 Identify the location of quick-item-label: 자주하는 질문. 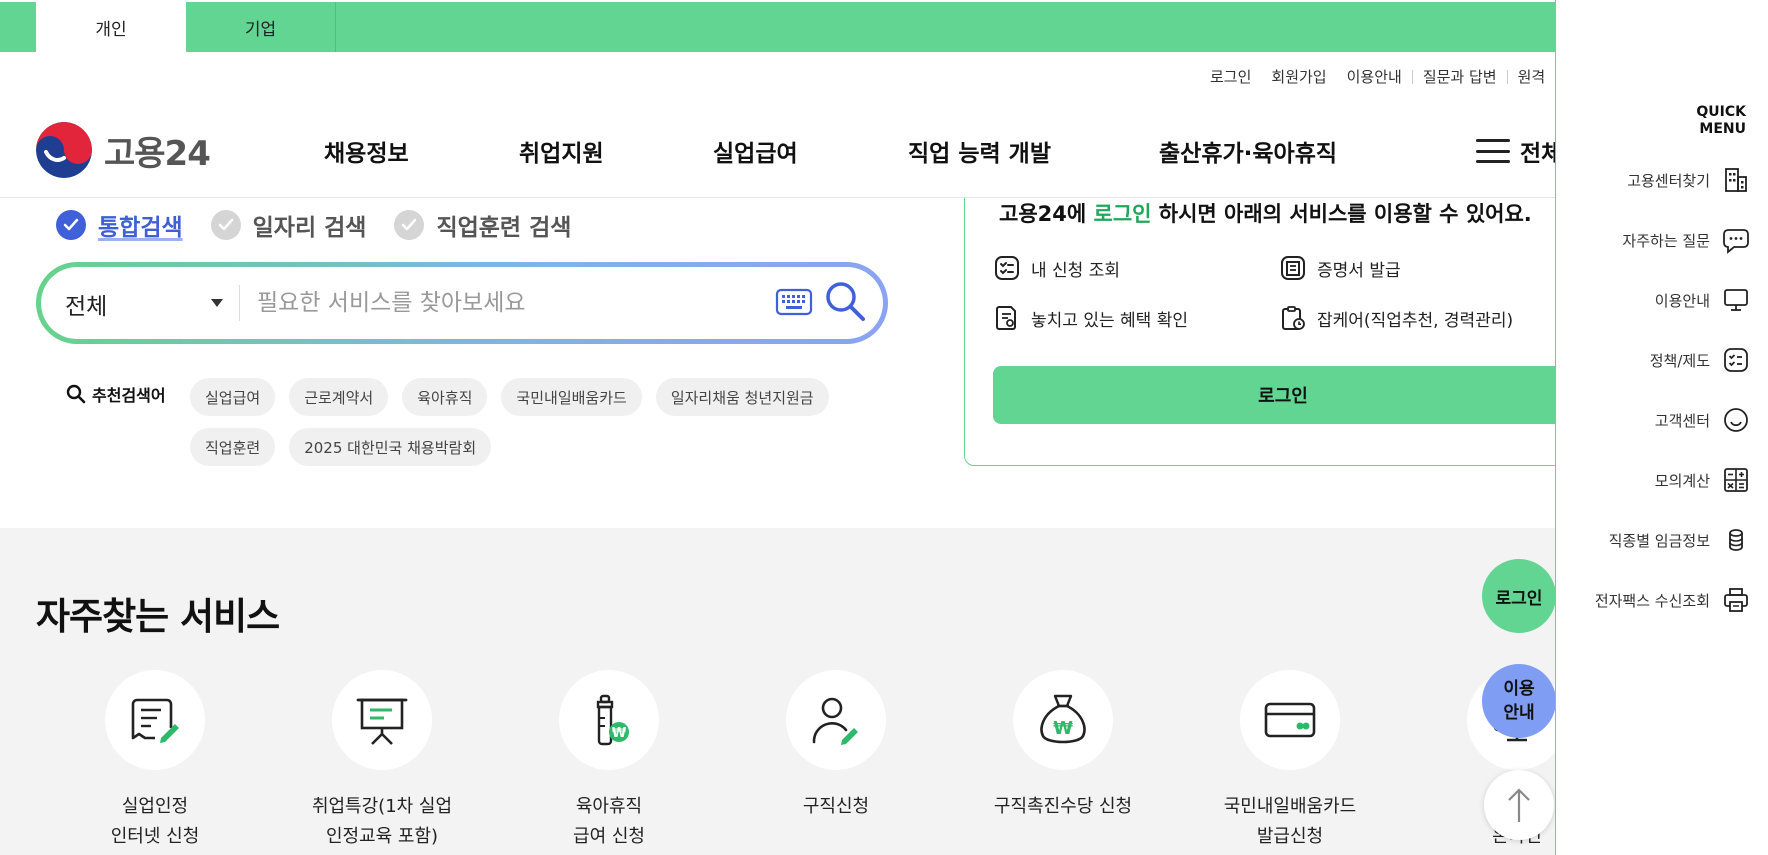
(1666, 240).